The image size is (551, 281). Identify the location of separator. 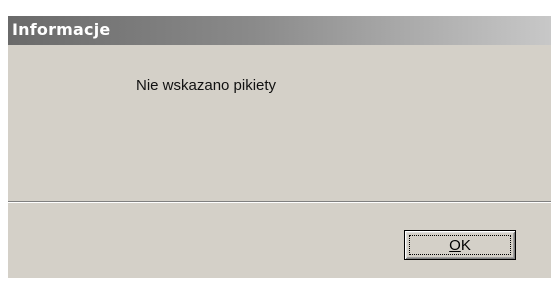
(279, 202).